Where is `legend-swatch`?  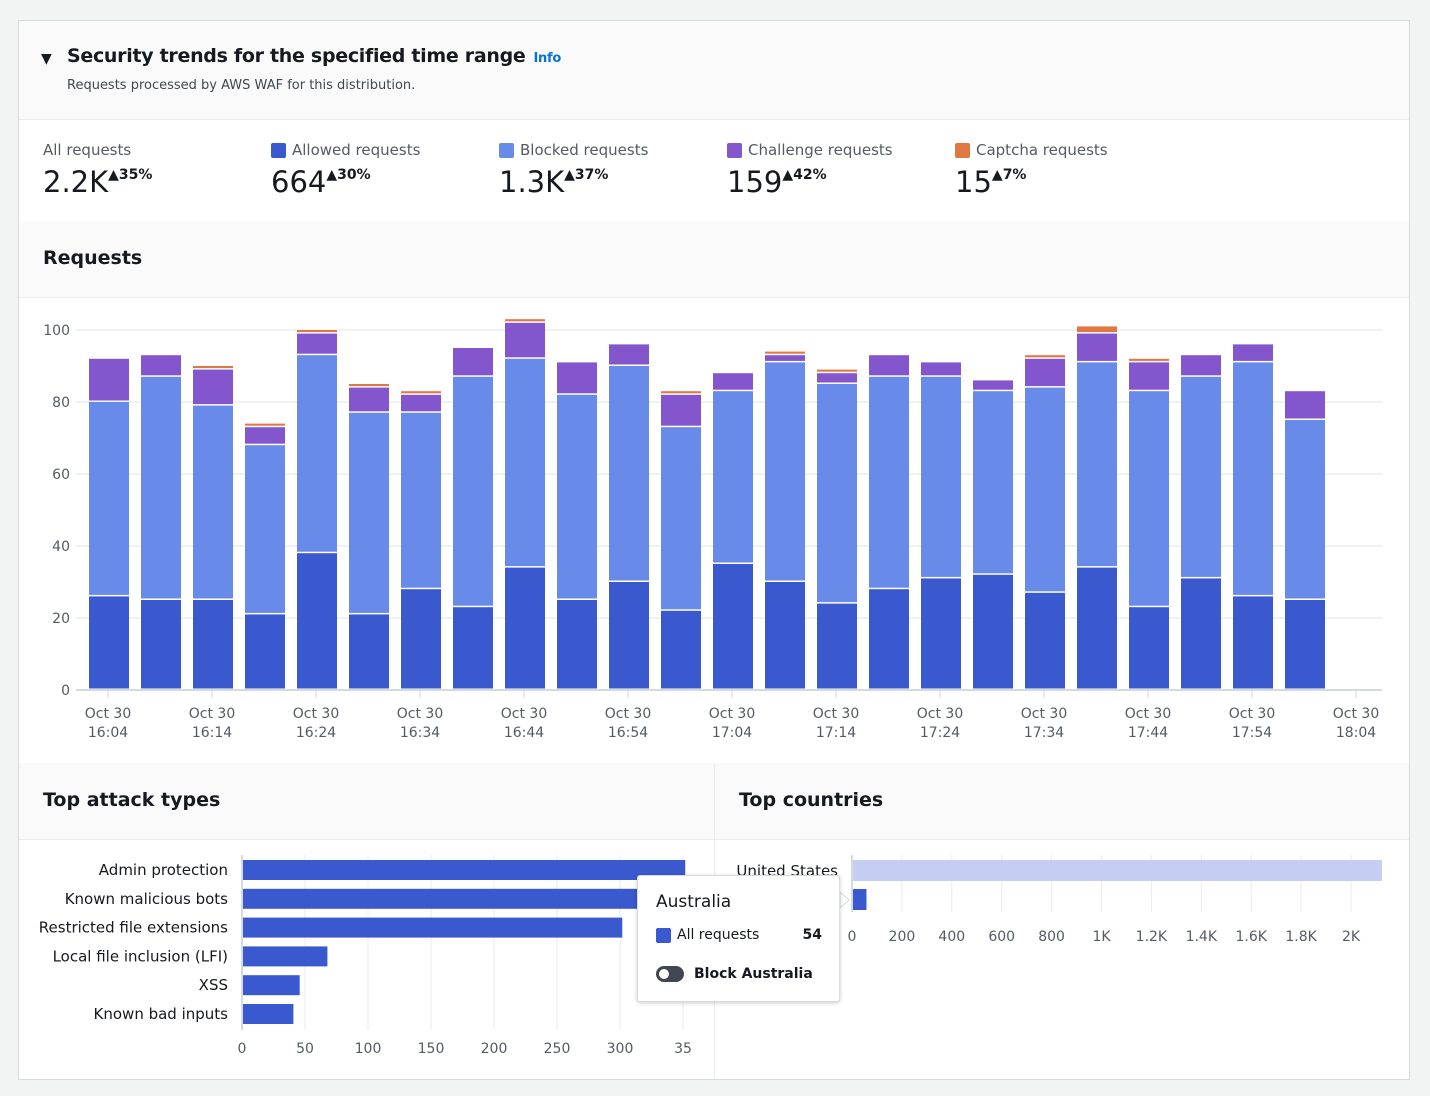 legend-swatch is located at coordinates (663, 935).